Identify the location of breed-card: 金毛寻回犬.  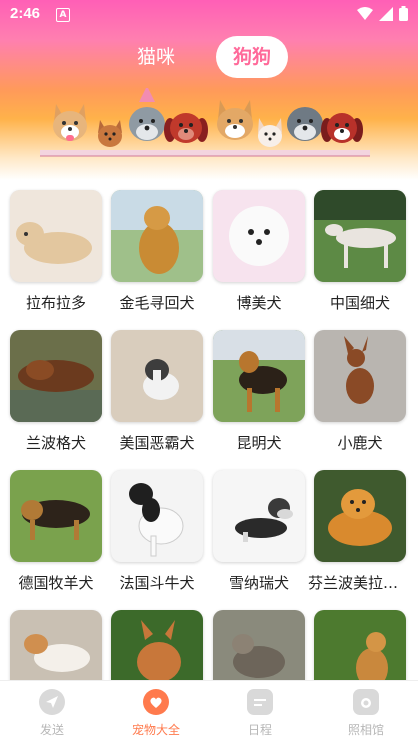
(157, 251).